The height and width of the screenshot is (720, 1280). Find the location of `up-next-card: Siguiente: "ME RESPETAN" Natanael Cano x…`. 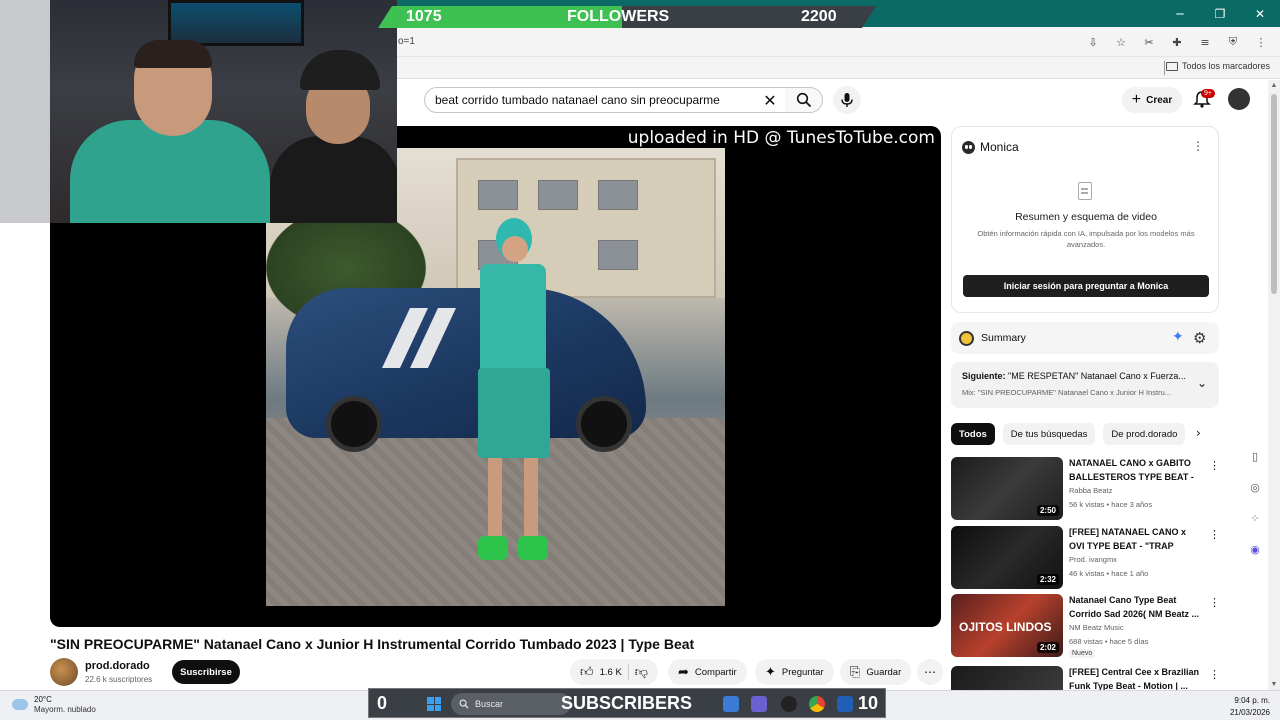

up-next-card: Siguiente: "ME RESPETAN" Natanael Cano x… is located at coordinates (1085, 385).